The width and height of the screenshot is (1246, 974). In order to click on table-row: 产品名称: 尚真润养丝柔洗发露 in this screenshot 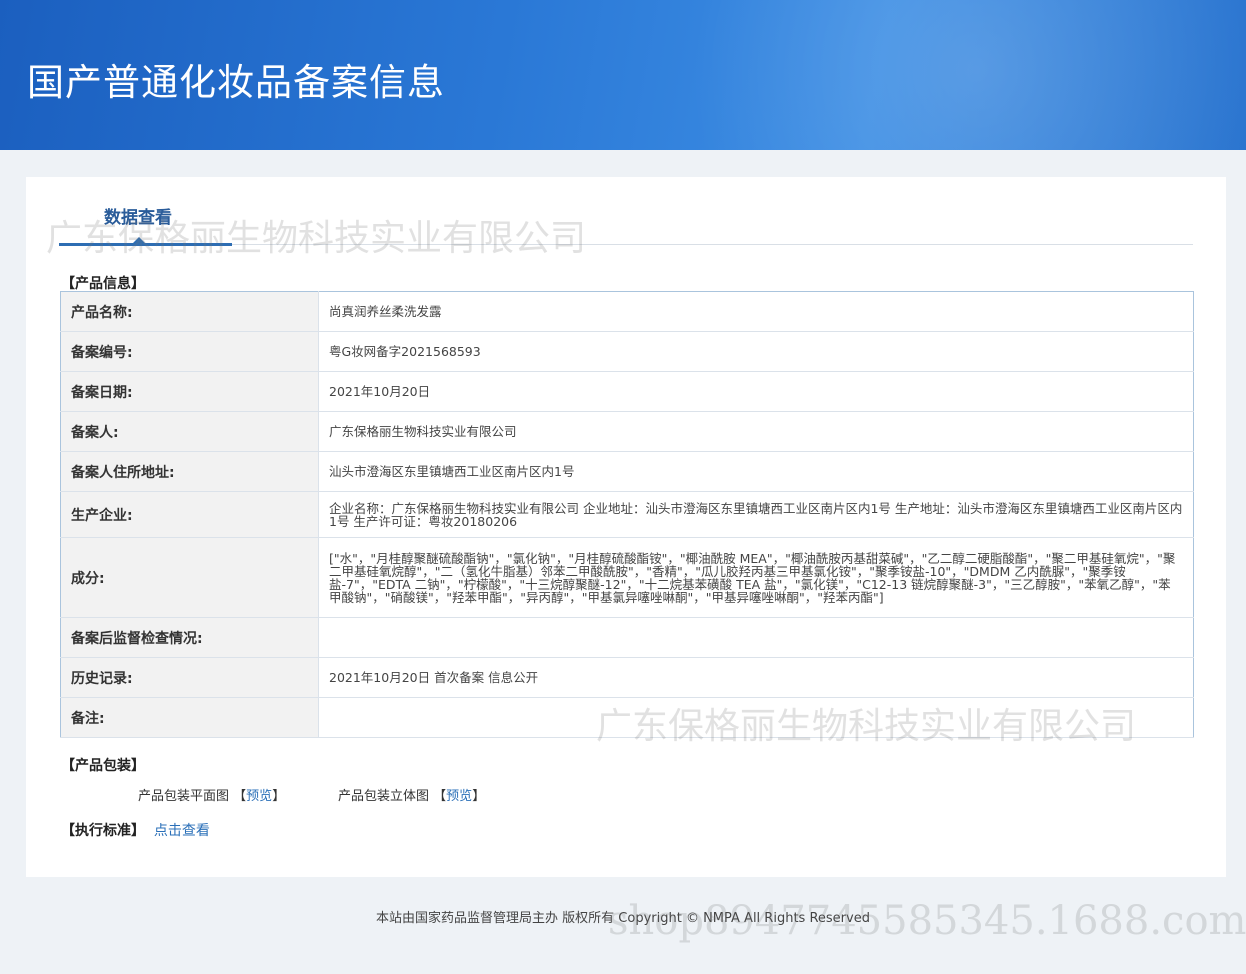, I will do `click(627, 311)`.